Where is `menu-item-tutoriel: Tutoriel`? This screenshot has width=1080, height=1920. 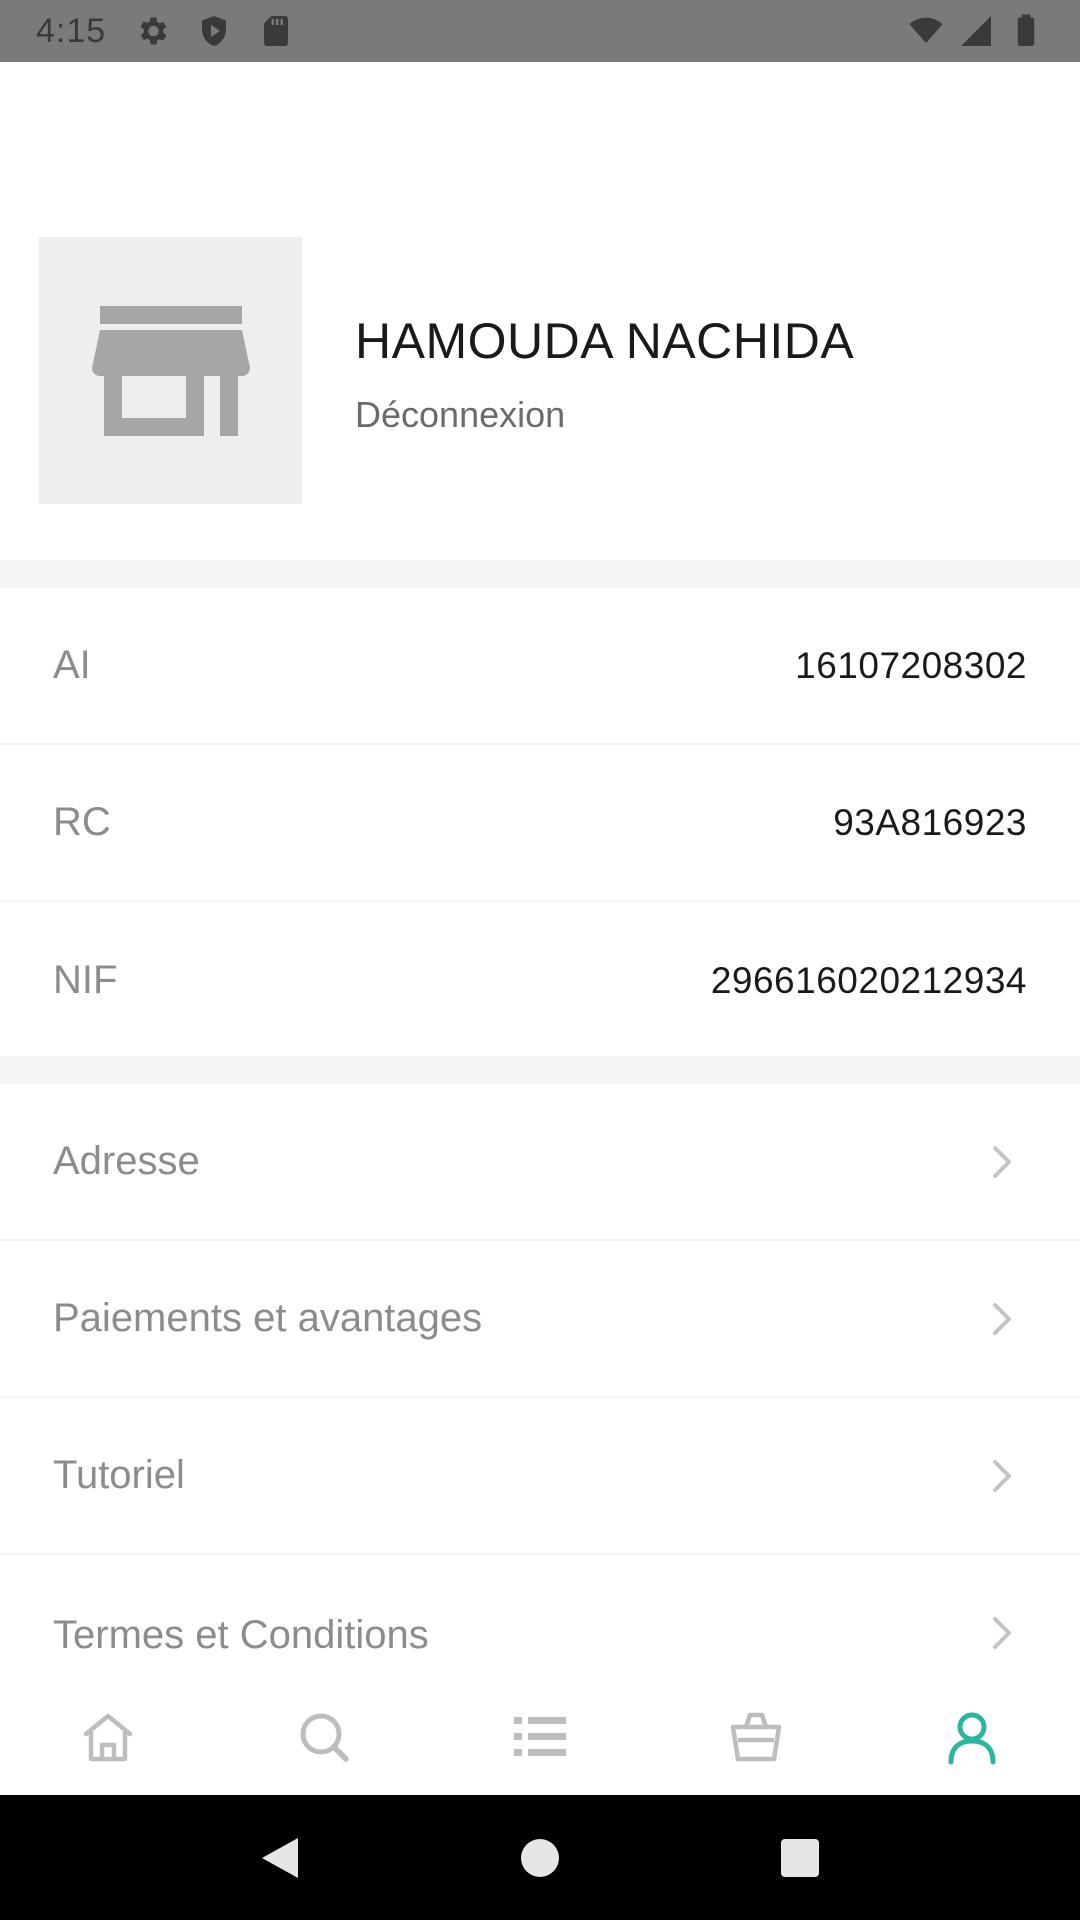 menu-item-tutoriel: Tutoriel is located at coordinates (540, 1476).